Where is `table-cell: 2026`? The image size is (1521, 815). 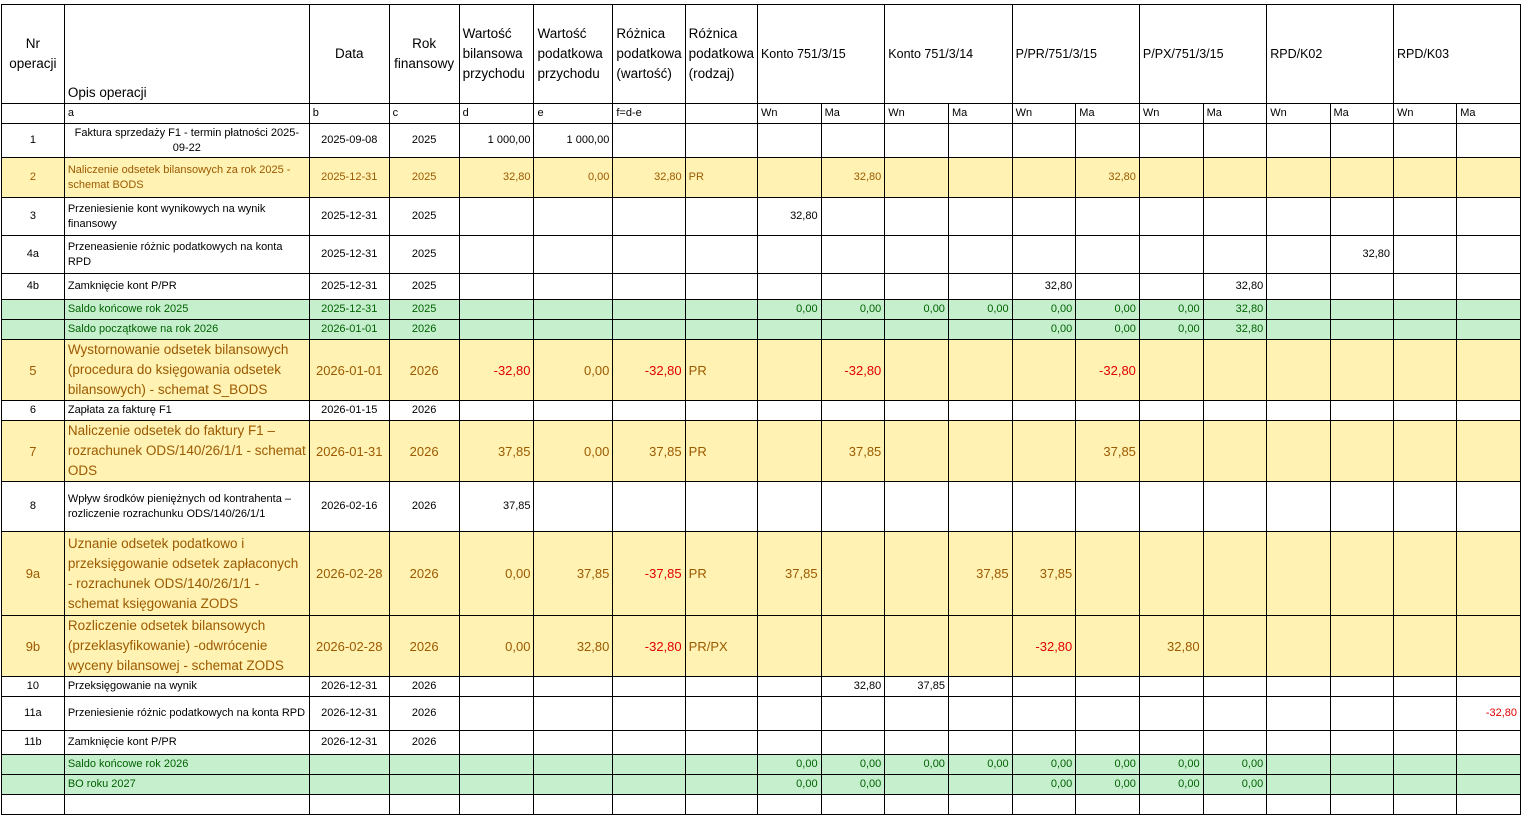
table-cell: 2026 is located at coordinates (424, 646).